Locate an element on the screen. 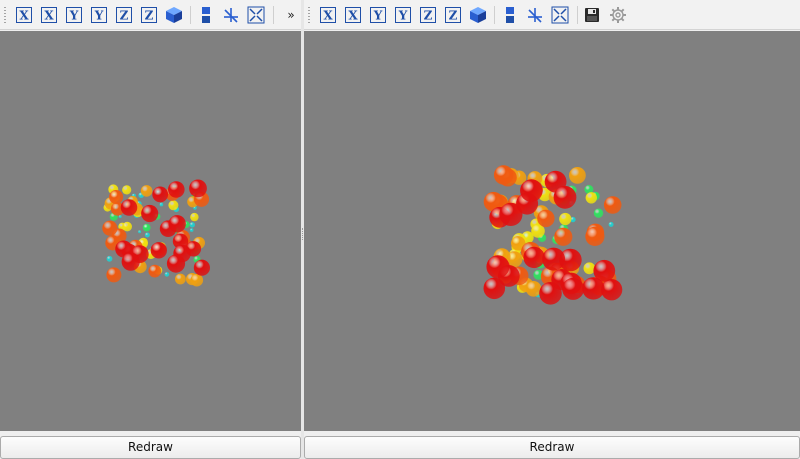 The width and height of the screenshot is (800, 459). floppy-disk-icon is located at coordinates (592, 15).